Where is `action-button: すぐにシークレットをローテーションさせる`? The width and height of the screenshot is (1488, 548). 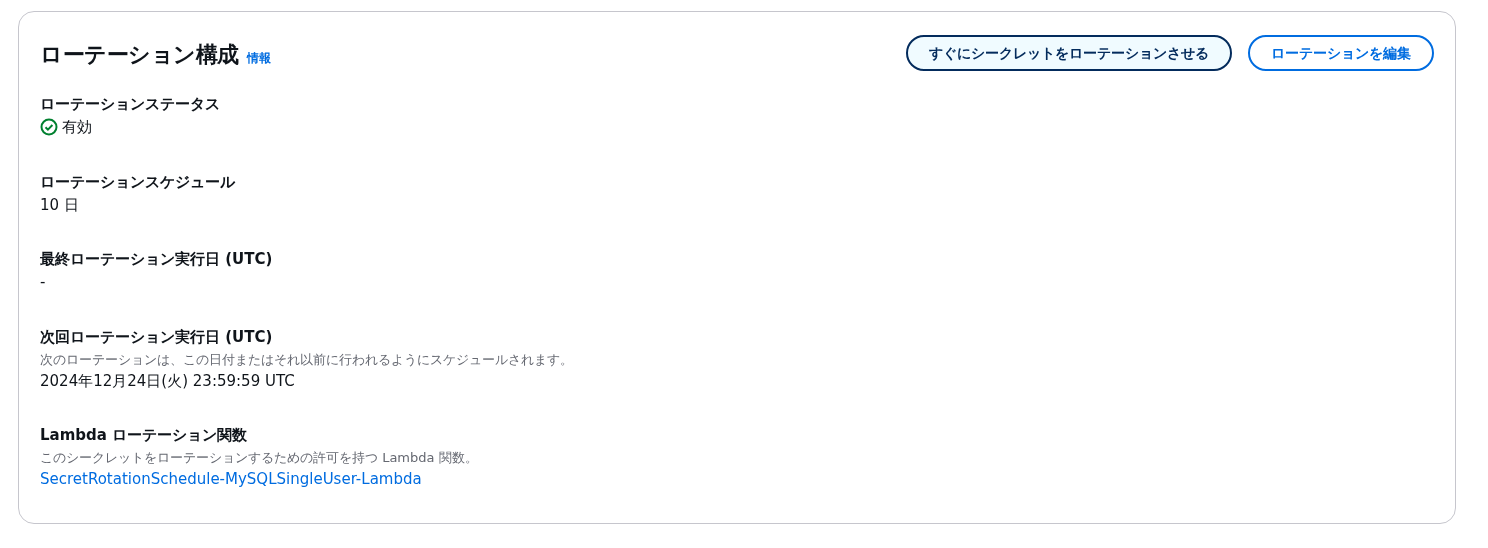
action-button: すぐにシークレットをローテーションさせる is located at coordinates (1069, 53).